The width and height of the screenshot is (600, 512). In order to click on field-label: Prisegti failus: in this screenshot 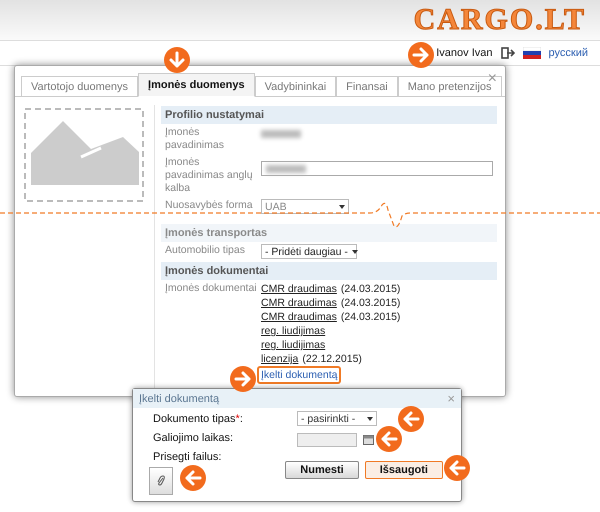, I will do `click(187, 457)`.